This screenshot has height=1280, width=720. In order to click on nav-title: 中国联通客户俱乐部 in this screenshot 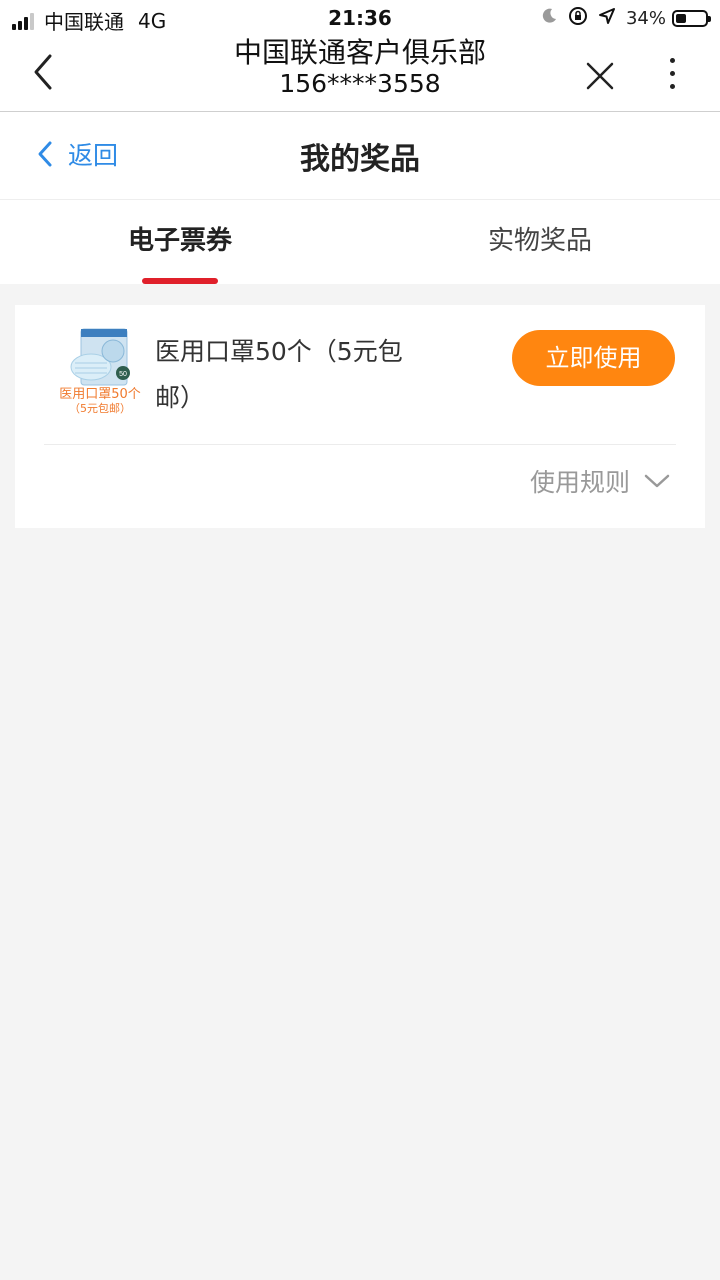, I will do `click(359, 52)`.